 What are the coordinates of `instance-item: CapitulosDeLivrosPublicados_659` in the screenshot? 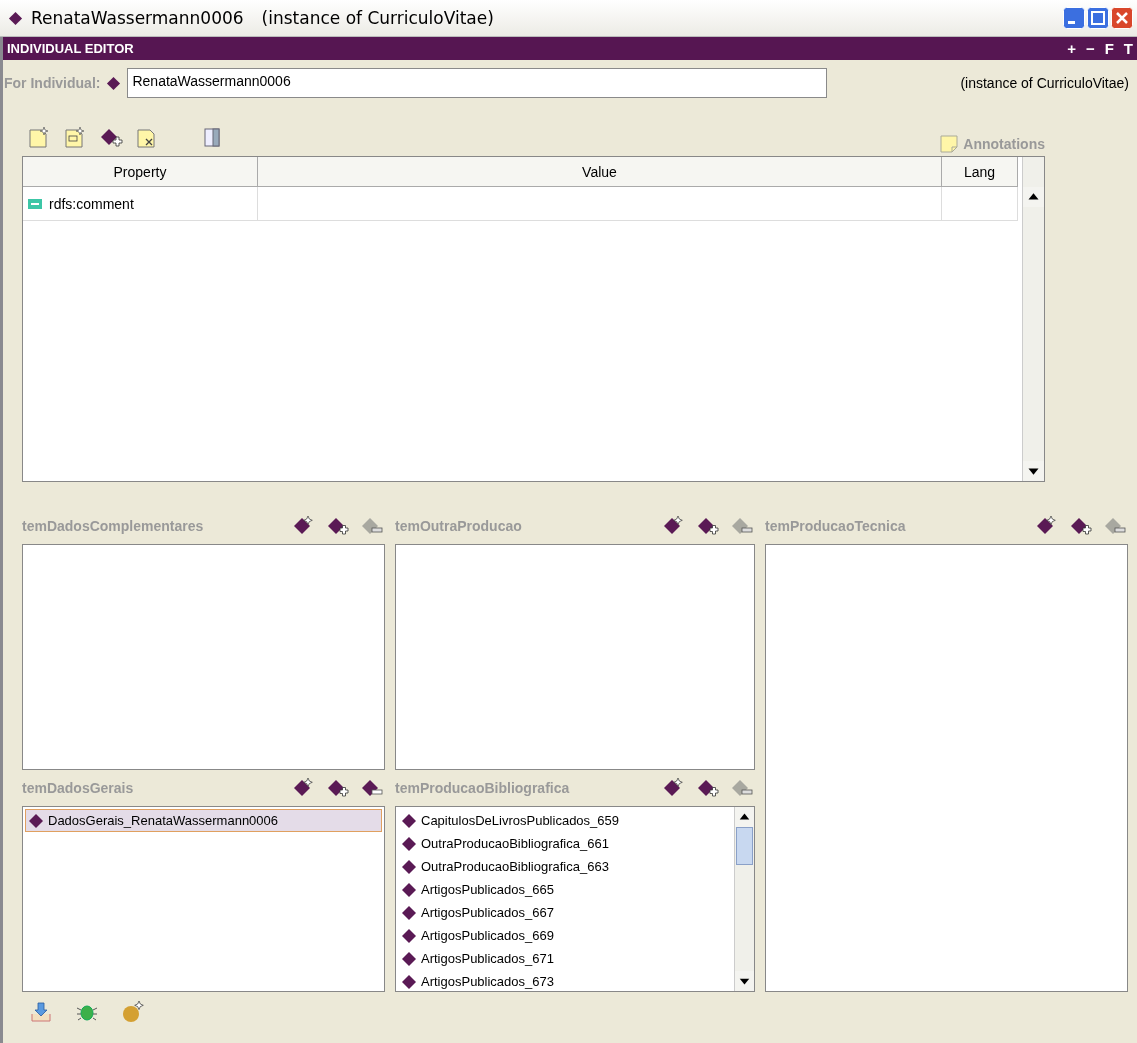 It's located at (565, 820).